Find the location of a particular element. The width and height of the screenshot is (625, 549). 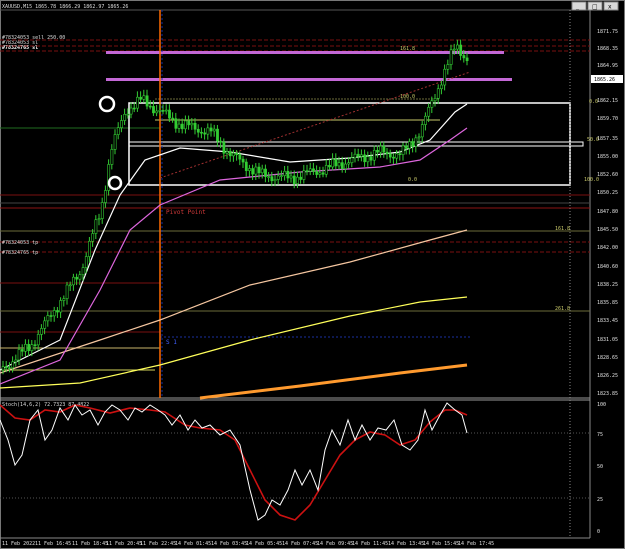

supply-demand-zone is located at coordinates (349, 144).